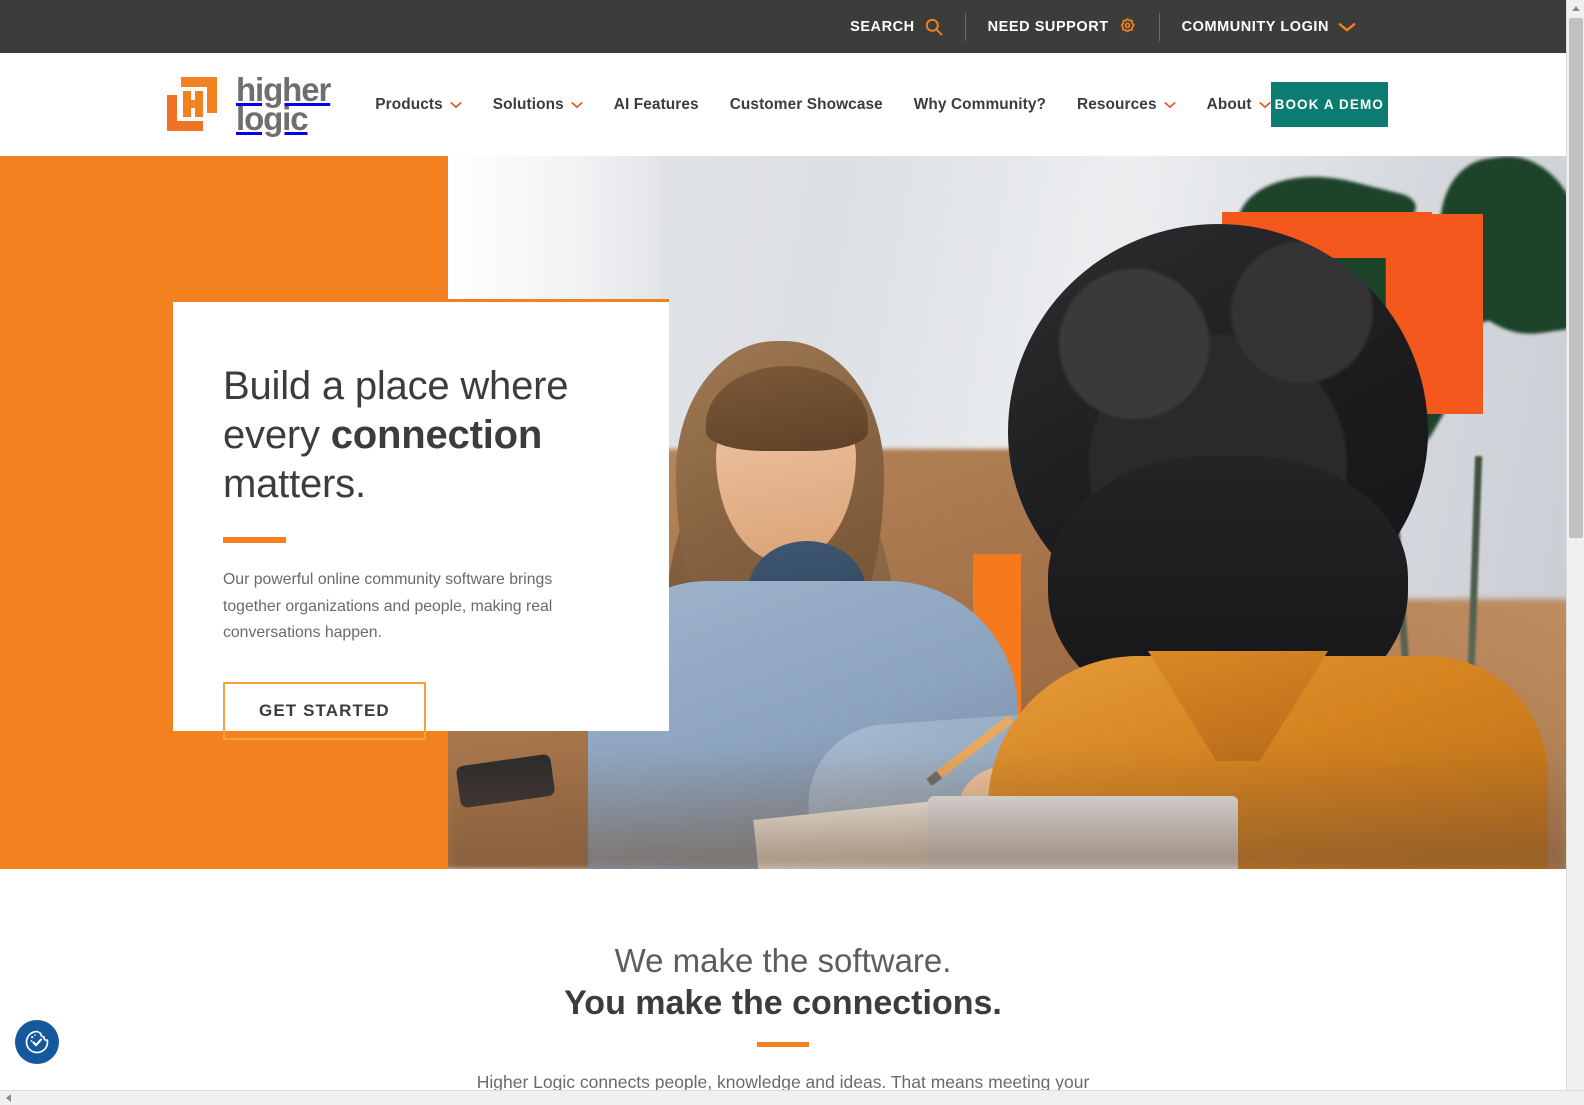  Describe the element at coordinates (1117, 104) in the screenshot. I see `nav-label: Resources` at that location.